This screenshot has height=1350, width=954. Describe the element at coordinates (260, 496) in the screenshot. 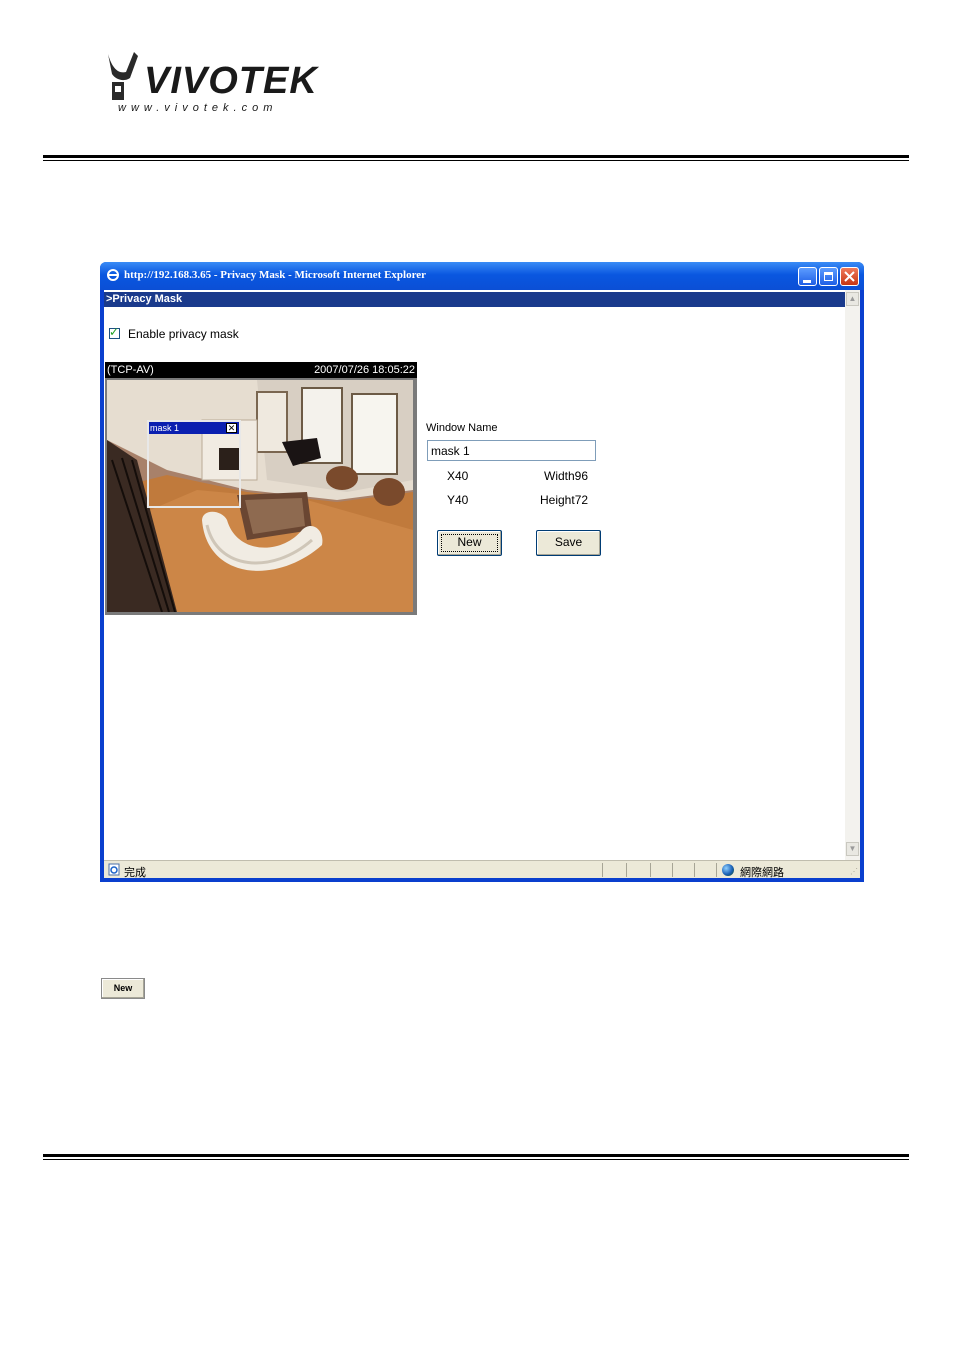

I see `camera-image: mask 1 ✕` at that location.